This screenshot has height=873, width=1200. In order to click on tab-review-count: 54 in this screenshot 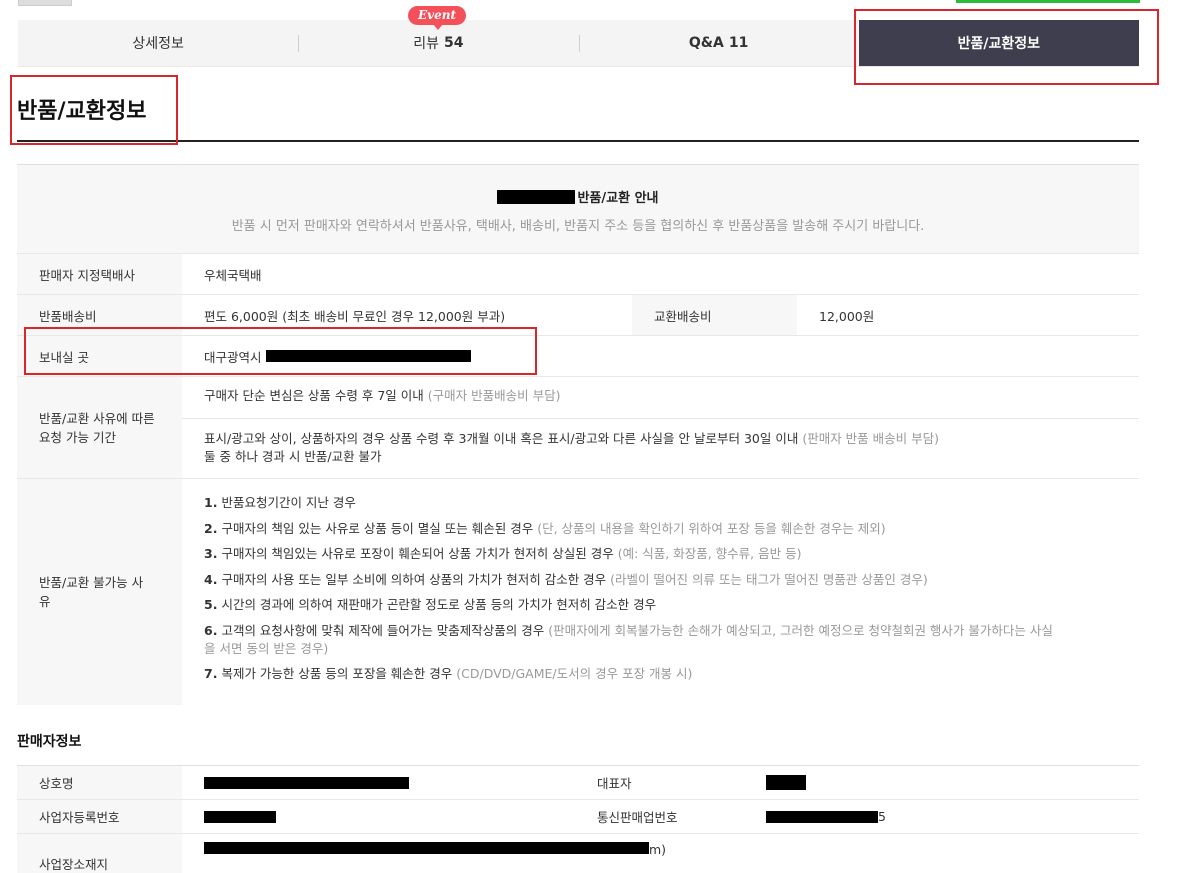, I will do `click(454, 43)`.